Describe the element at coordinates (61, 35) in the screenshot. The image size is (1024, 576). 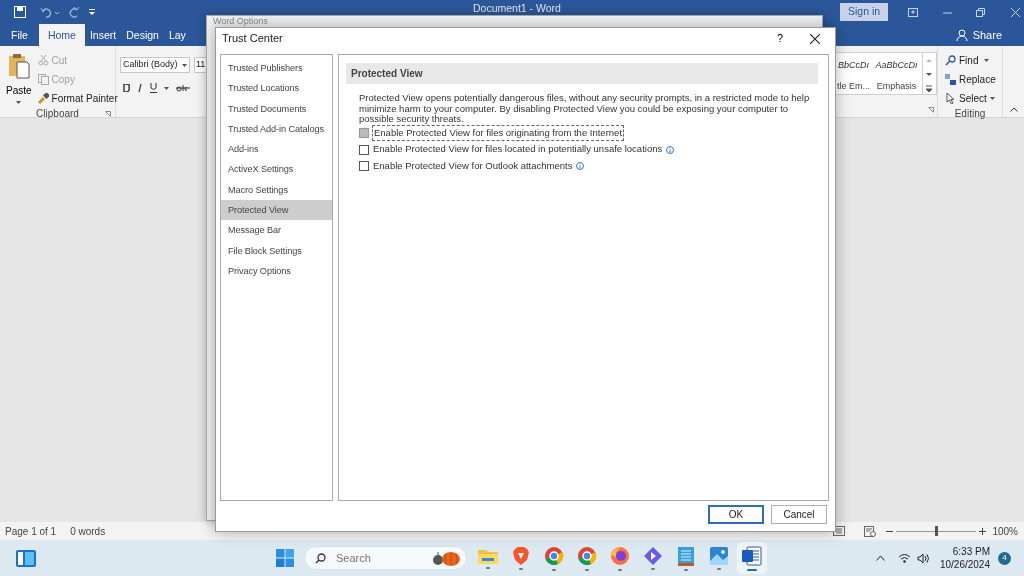
I see `ribbon-tab: Home` at that location.